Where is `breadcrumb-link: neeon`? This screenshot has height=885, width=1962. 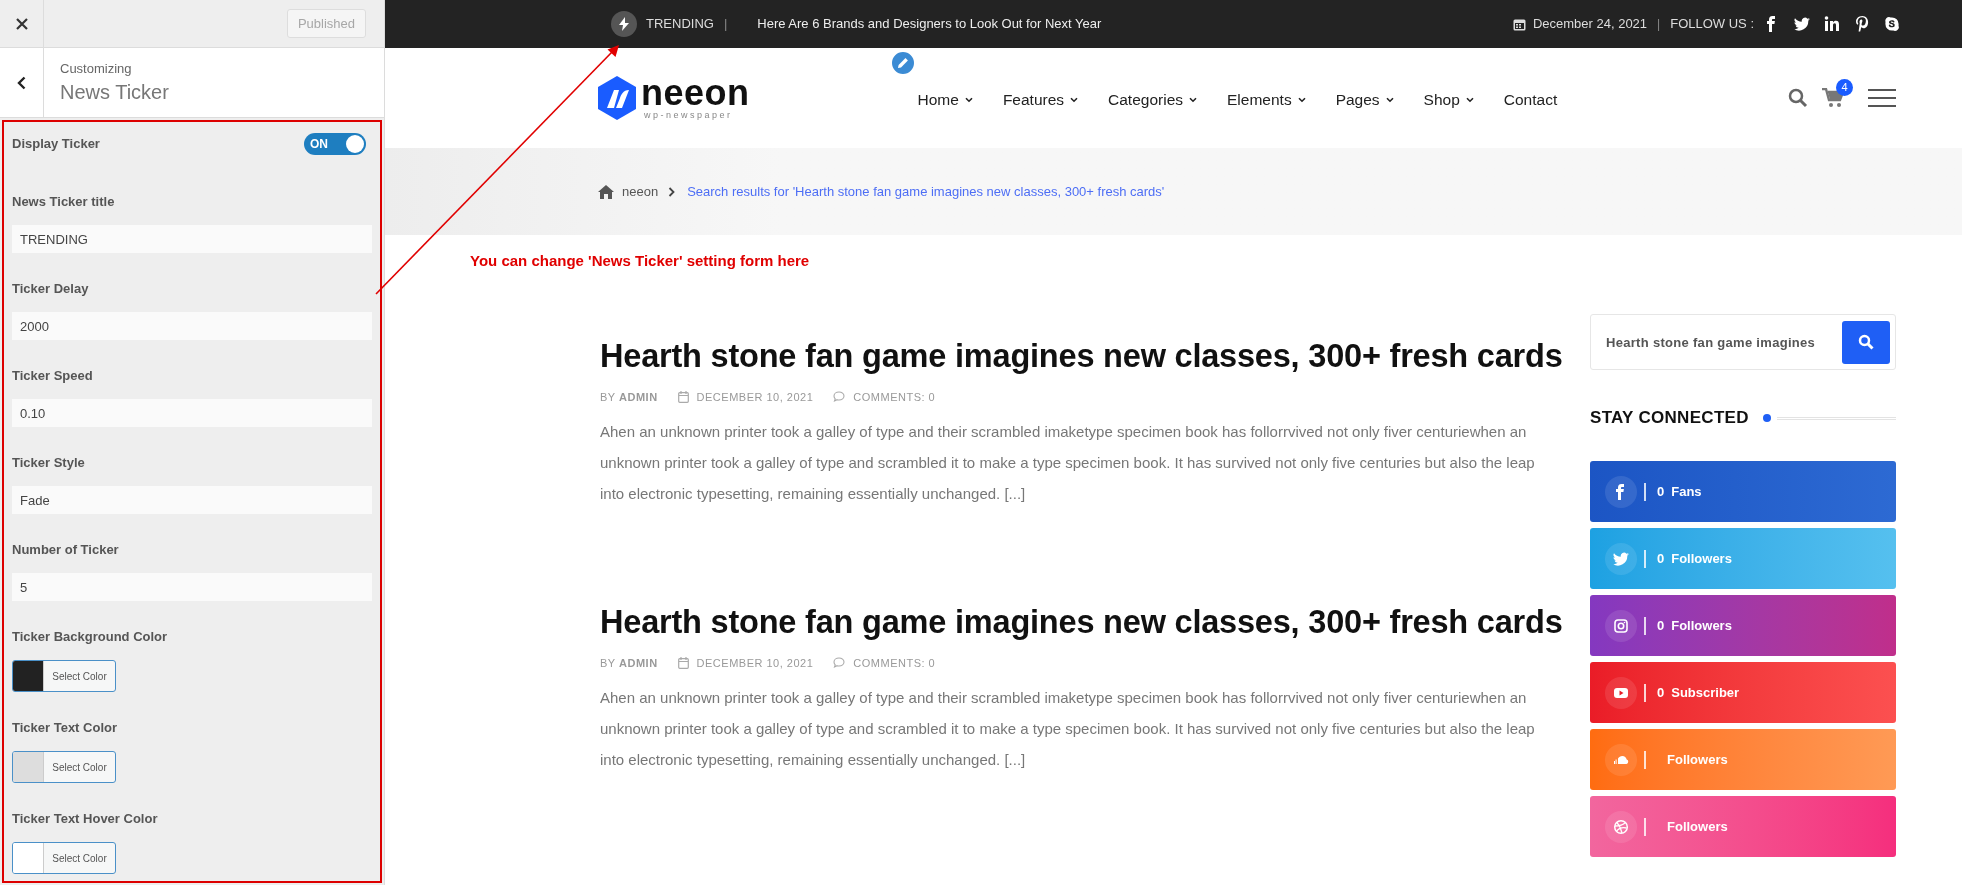 breadcrumb-link: neeon is located at coordinates (640, 191).